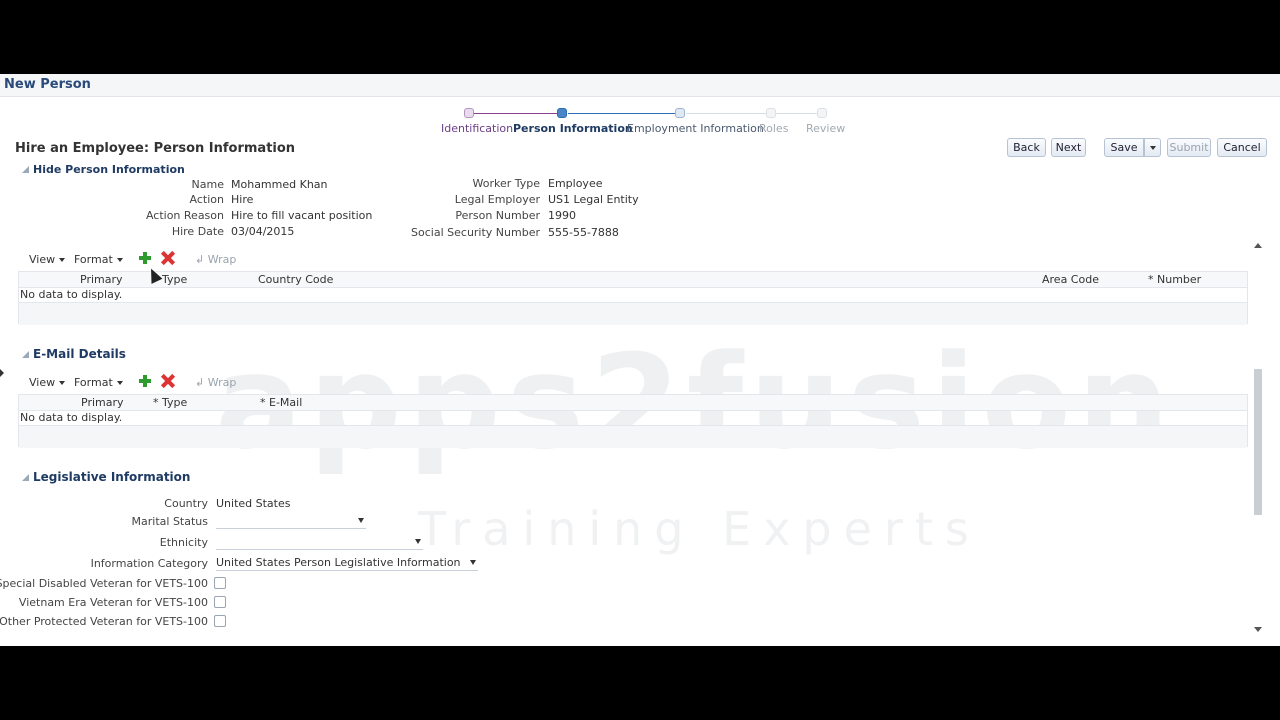  I want to click on legislative-section-header: Legislative Information, so click(106, 477).